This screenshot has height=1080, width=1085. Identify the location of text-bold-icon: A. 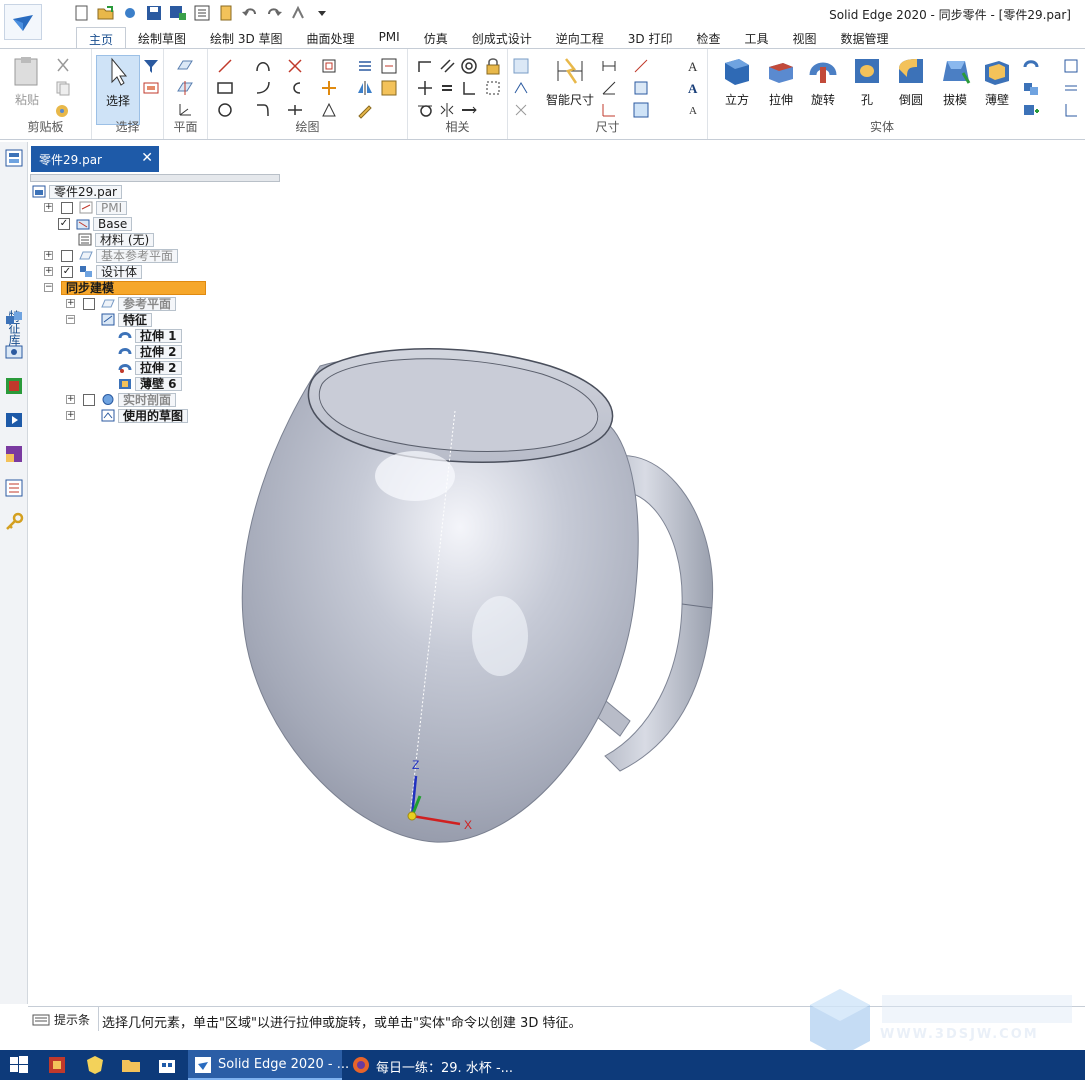
(695, 88).